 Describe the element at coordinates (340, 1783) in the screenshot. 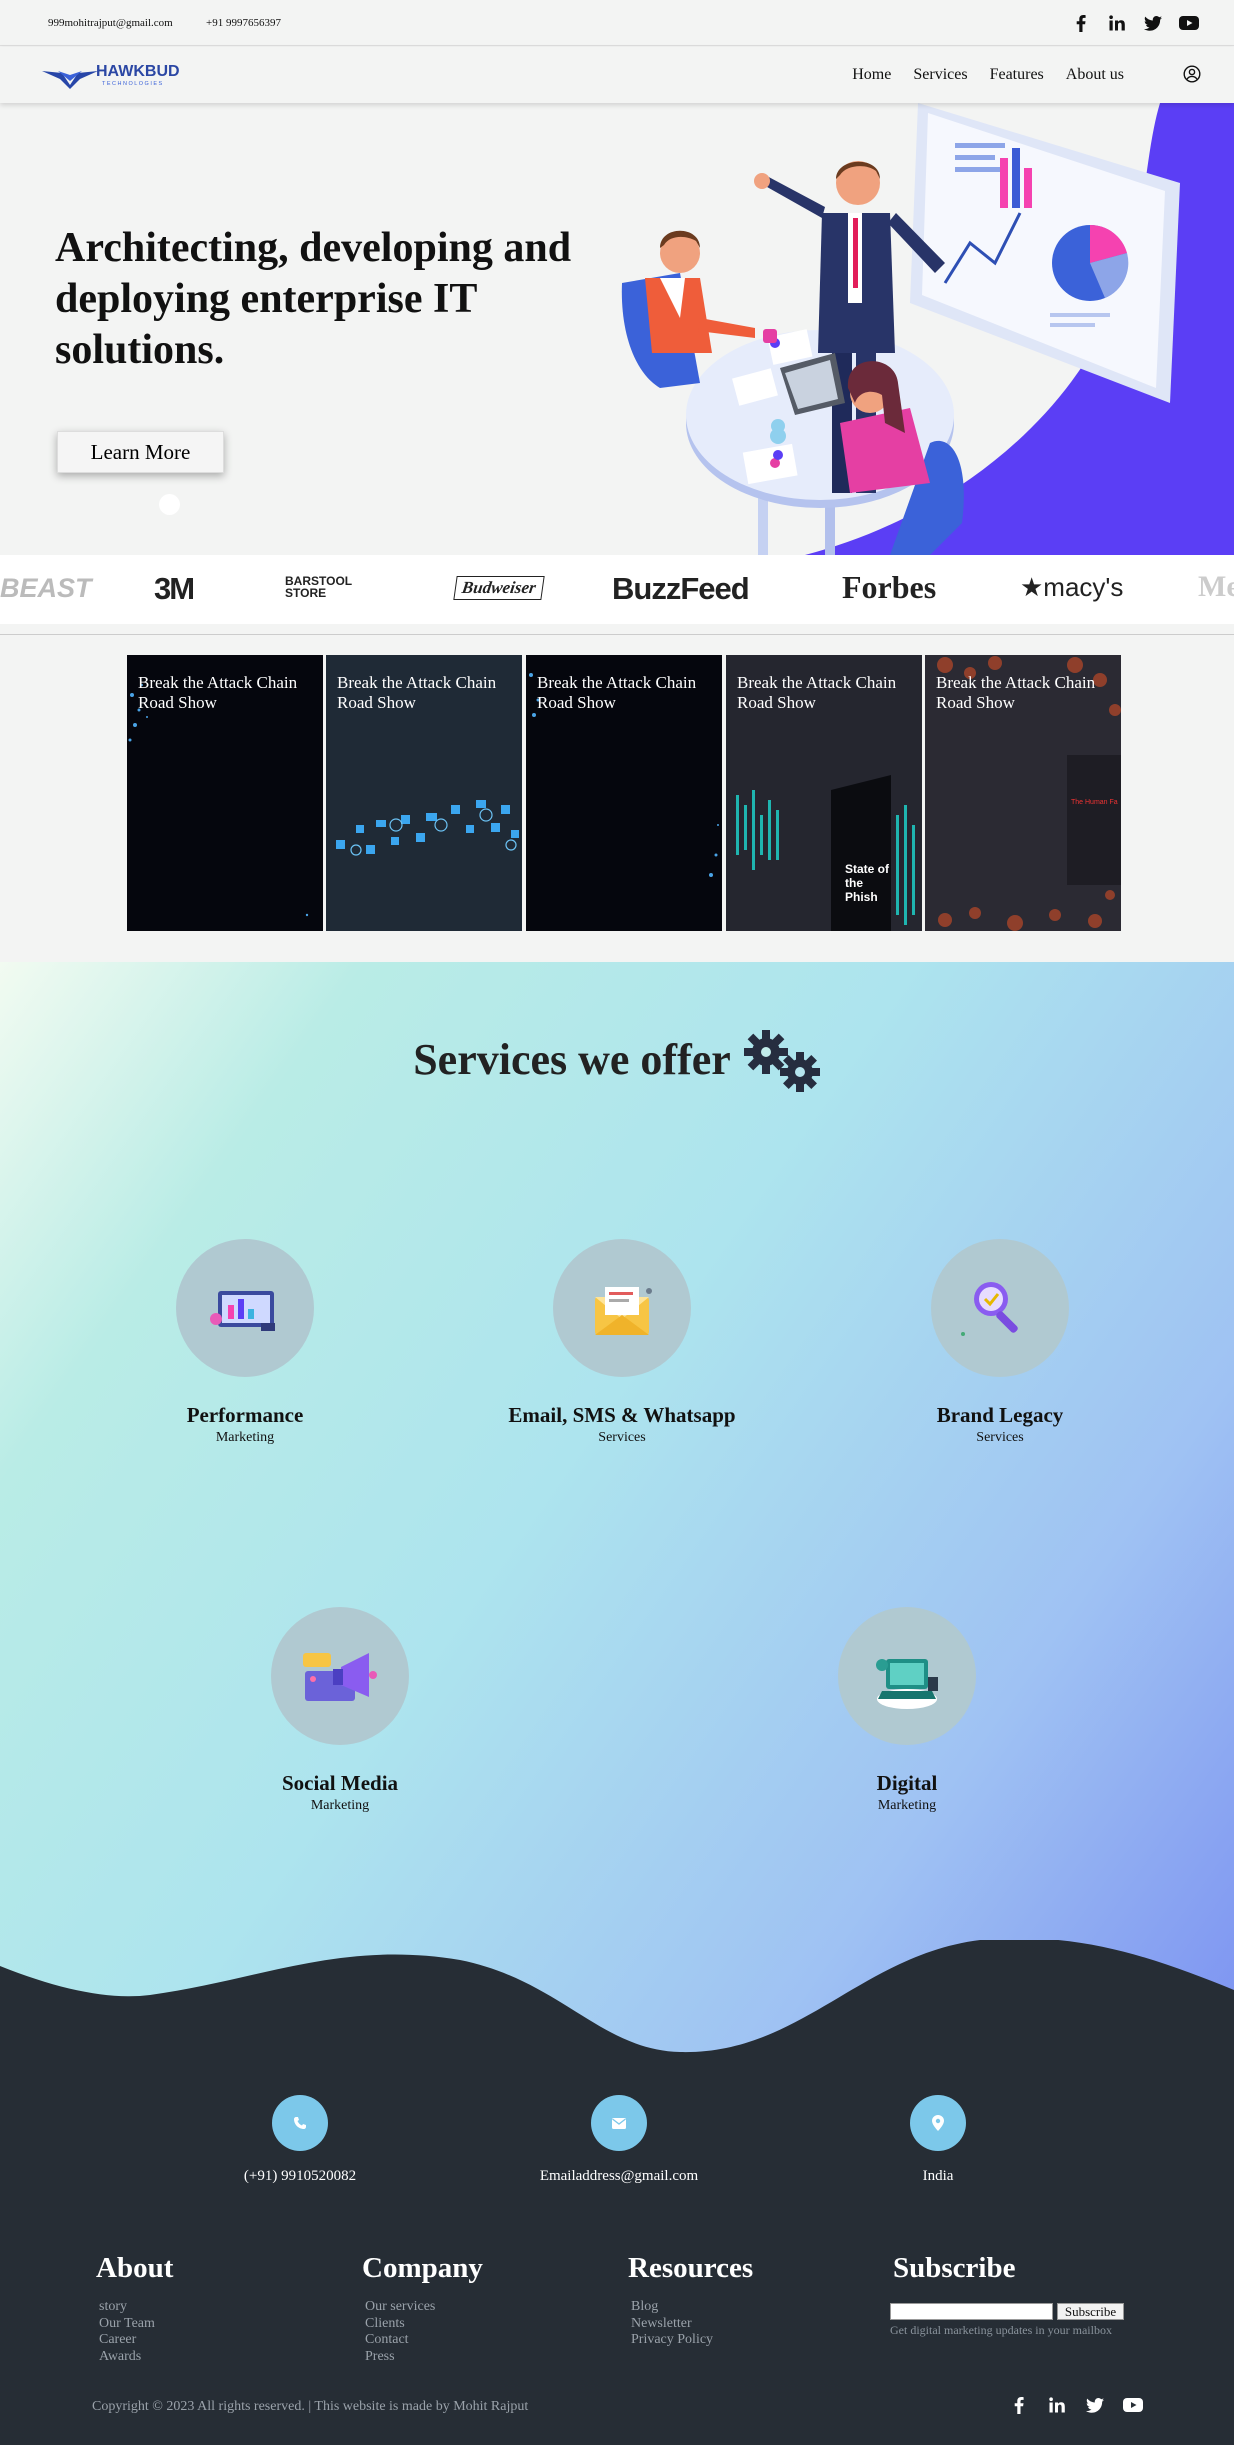

I see `service-name: Social Media` at that location.